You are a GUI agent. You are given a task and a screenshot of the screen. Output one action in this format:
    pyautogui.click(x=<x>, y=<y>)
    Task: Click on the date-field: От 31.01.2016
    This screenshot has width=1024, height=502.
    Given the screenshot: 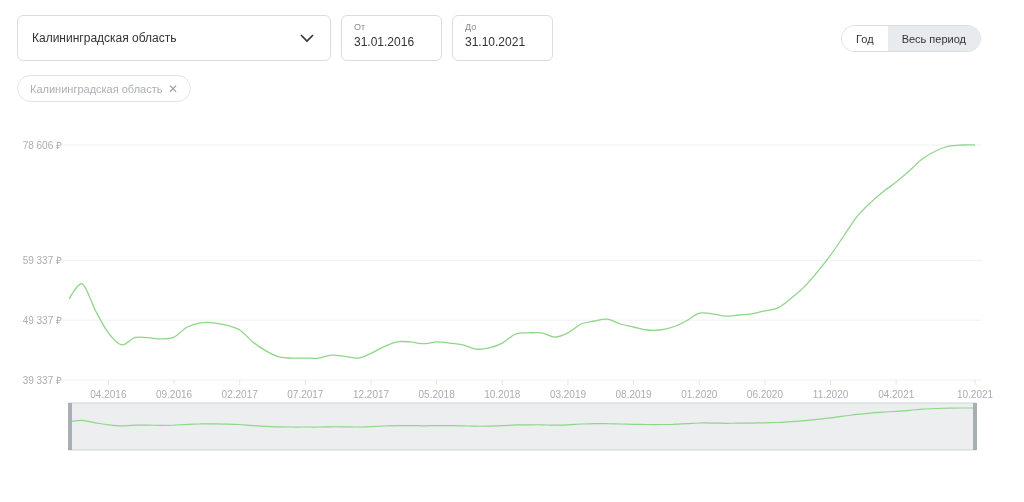 What is the action you would take?
    pyautogui.click(x=391, y=38)
    